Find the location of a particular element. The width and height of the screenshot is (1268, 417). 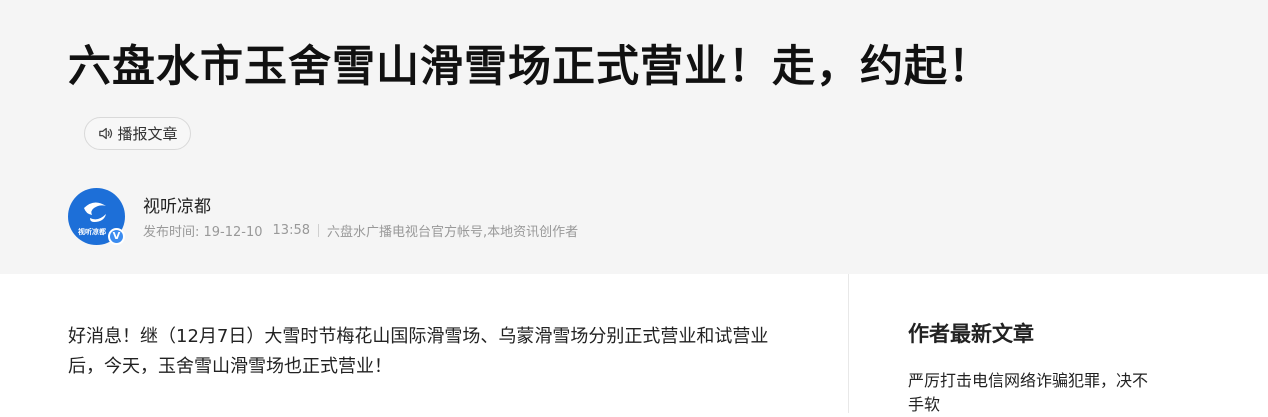

article-title: 六盘水市玉舍雪山滑雪场正式营业！走，约起！ is located at coordinates (530, 67).